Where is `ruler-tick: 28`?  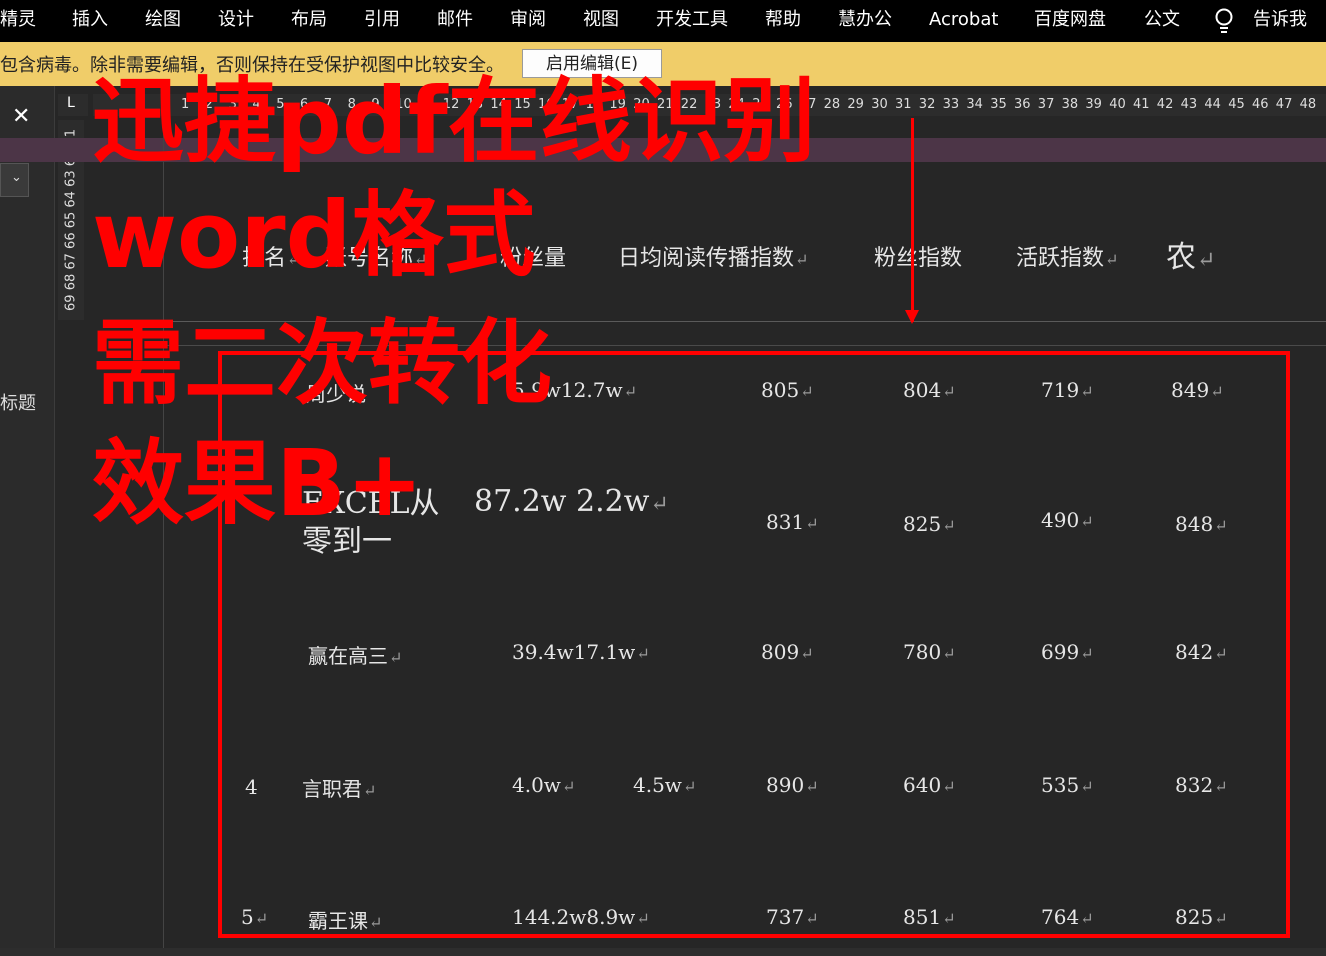 ruler-tick: 28 is located at coordinates (832, 104).